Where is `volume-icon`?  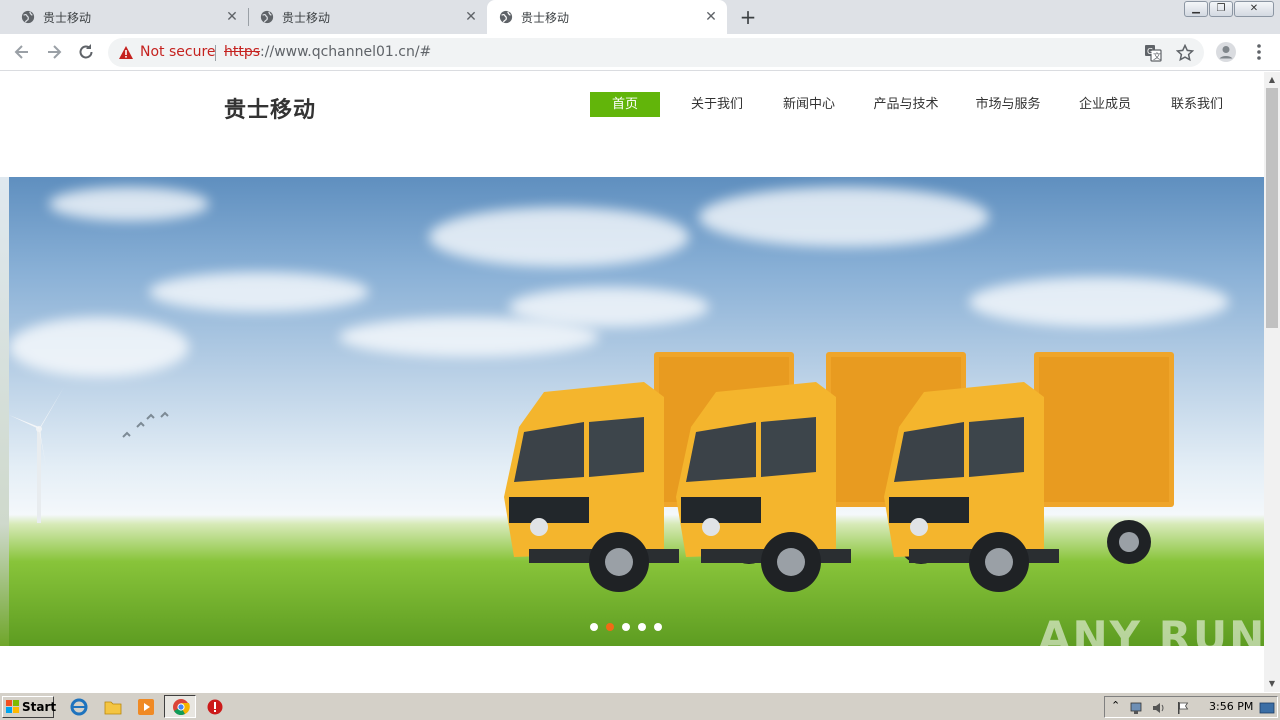
volume-icon is located at coordinates (1159, 708).